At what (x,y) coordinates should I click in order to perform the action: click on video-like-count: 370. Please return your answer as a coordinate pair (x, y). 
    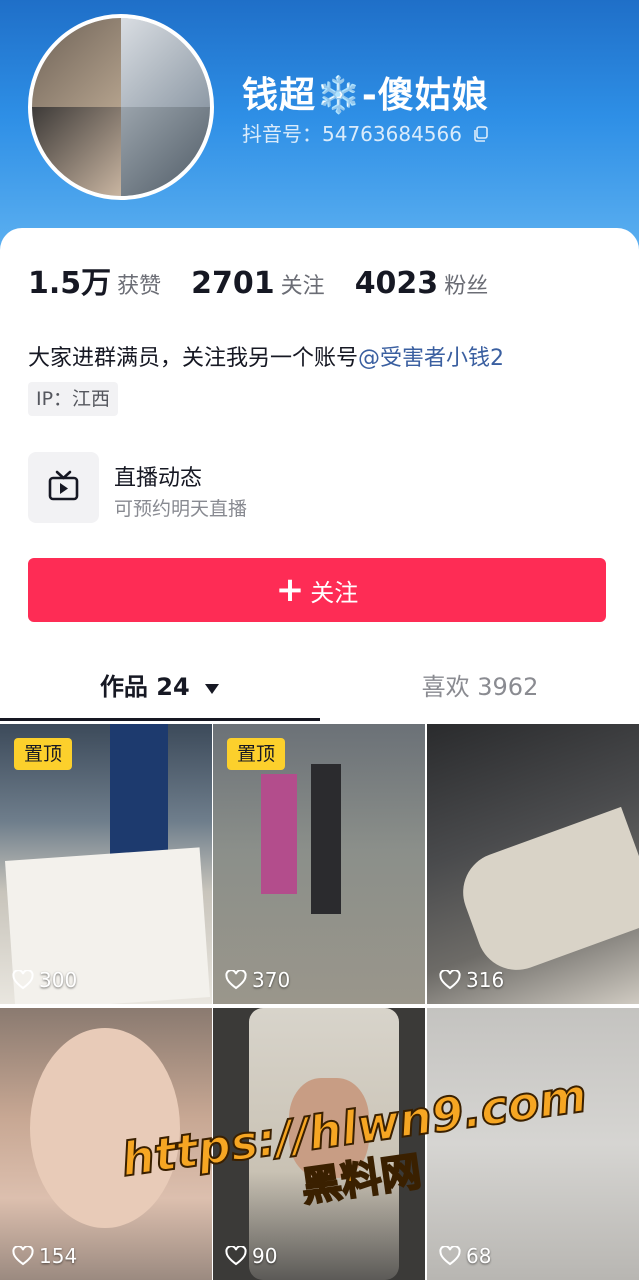
    Looking at the image, I should click on (257, 980).